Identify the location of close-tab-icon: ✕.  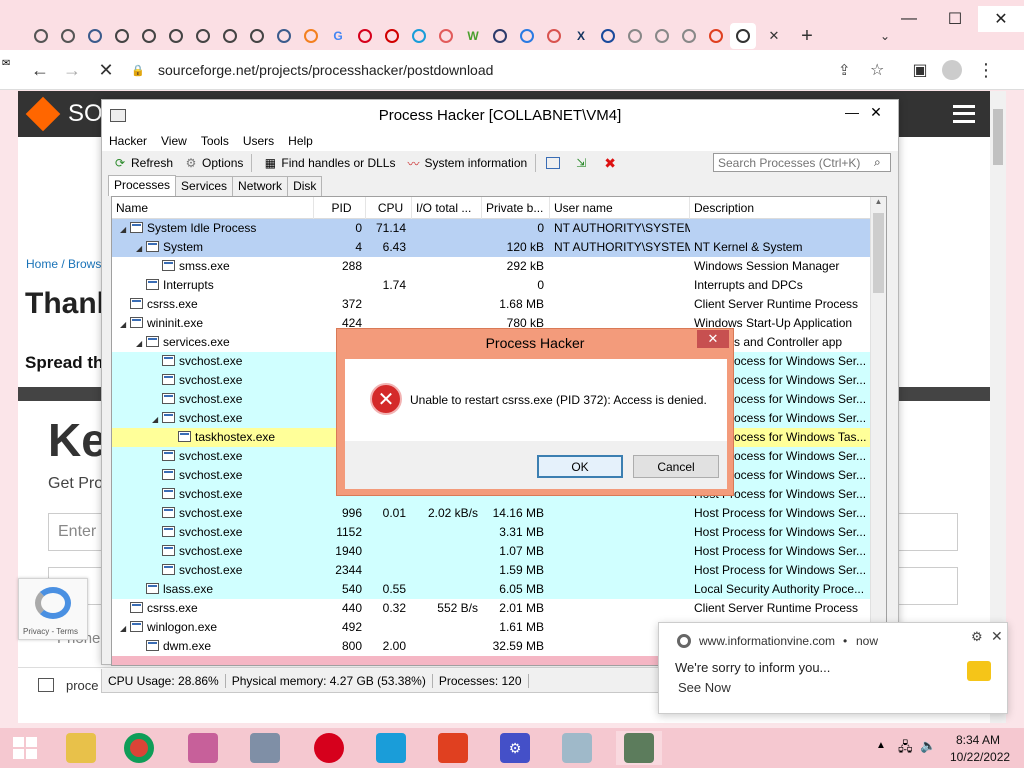
(774, 36).